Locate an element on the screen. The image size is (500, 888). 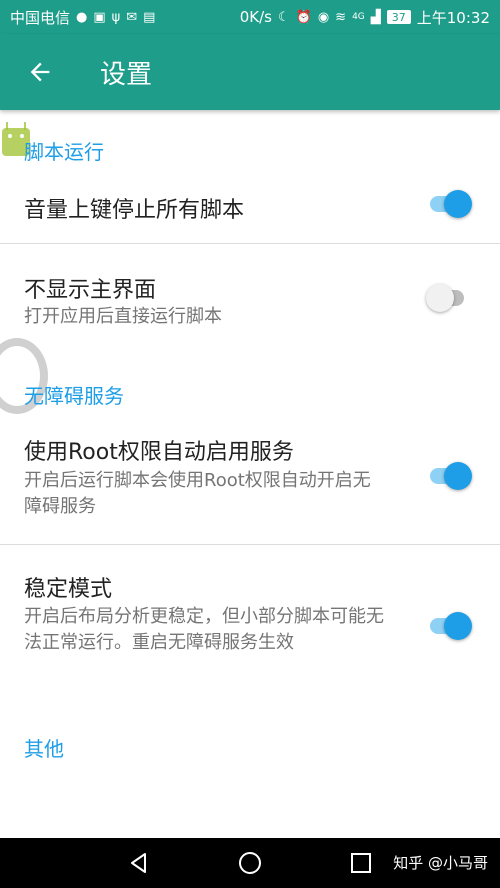
pref-hide-main-title: 不显示主界面 is located at coordinates (90, 290).